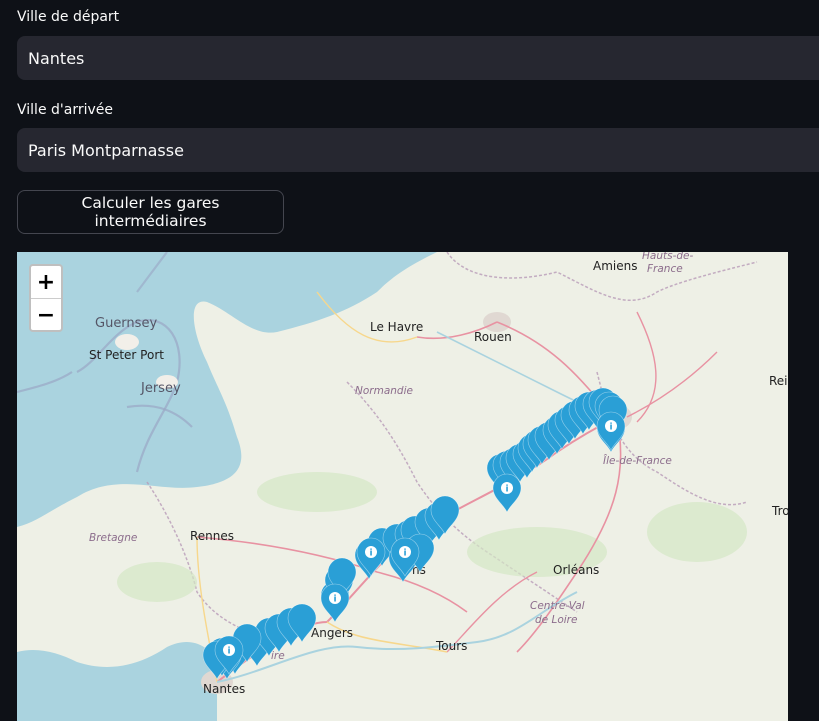 This screenshot has width=819, height=721. What do you see at coordinates (68, 17) in the screenshot?
I see `departure-label: Ville de départ` at bounding box center [68, 17].